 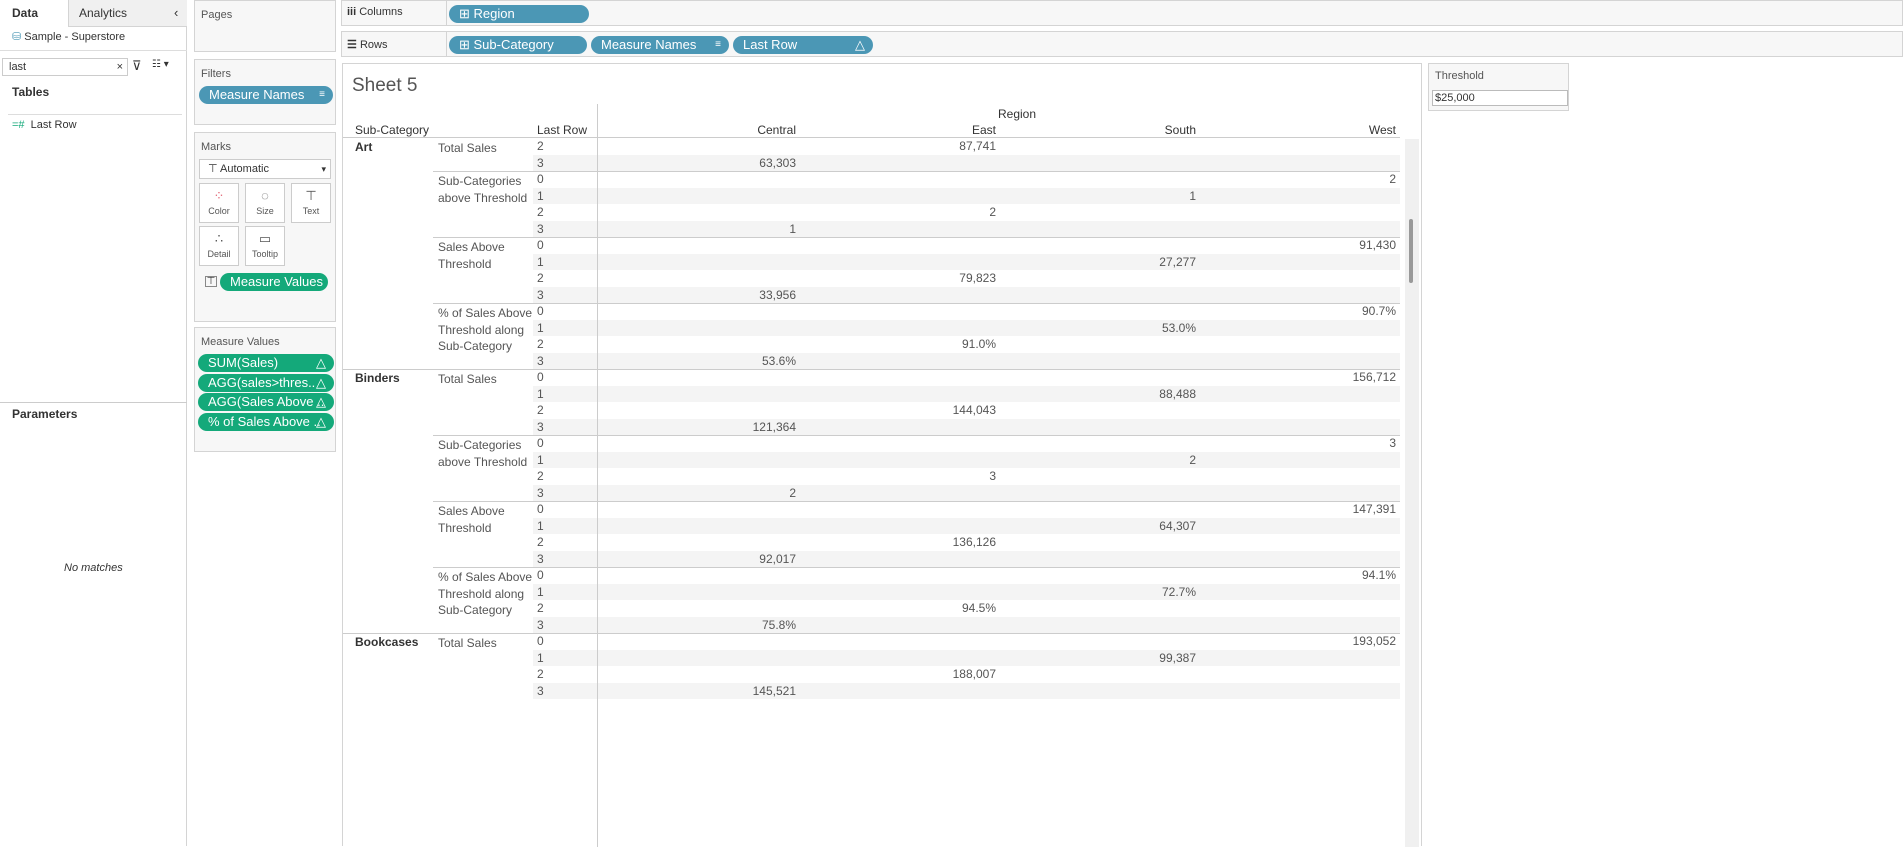 I want to click on marks-pill-measure-values: Measure Values, so click(x=274, y=282).